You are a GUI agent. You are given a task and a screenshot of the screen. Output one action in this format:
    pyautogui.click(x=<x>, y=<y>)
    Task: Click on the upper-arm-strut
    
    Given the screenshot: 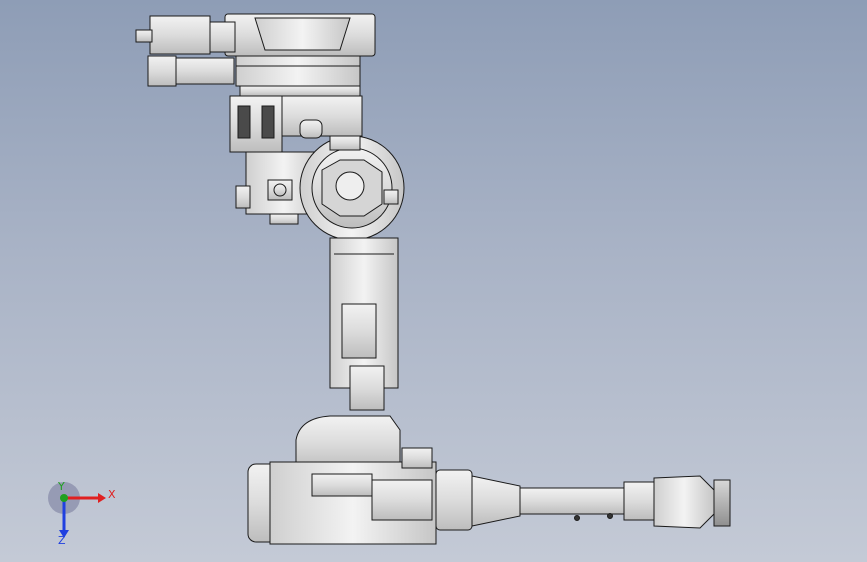 What is the action you would take?
    pyautogui.click(x=367, y=388)
    